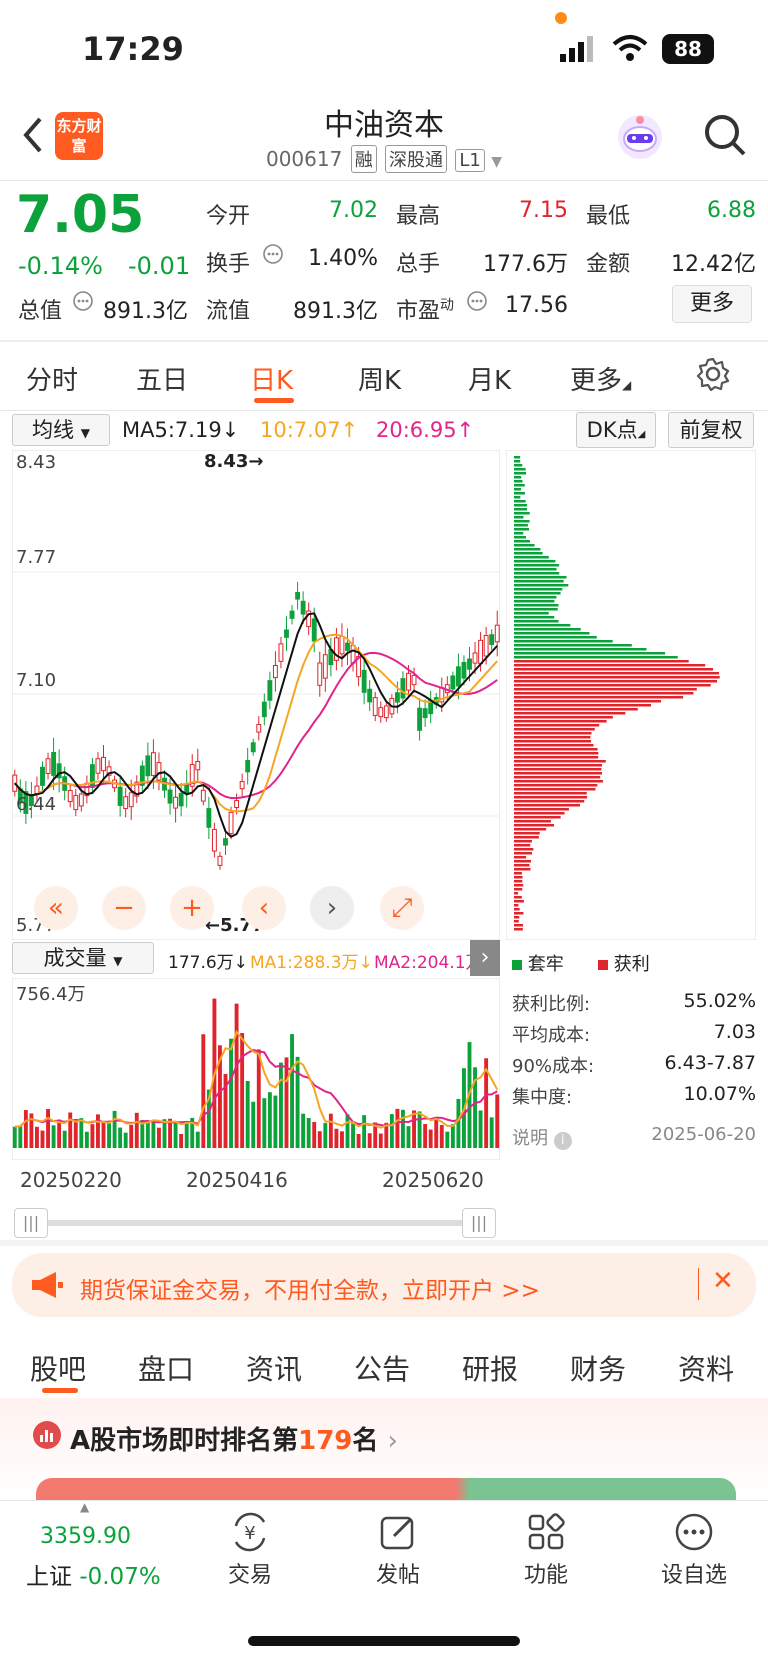 The image size is (768, 1663). I want to click on assistant-robot-icon, so click(640, 137).